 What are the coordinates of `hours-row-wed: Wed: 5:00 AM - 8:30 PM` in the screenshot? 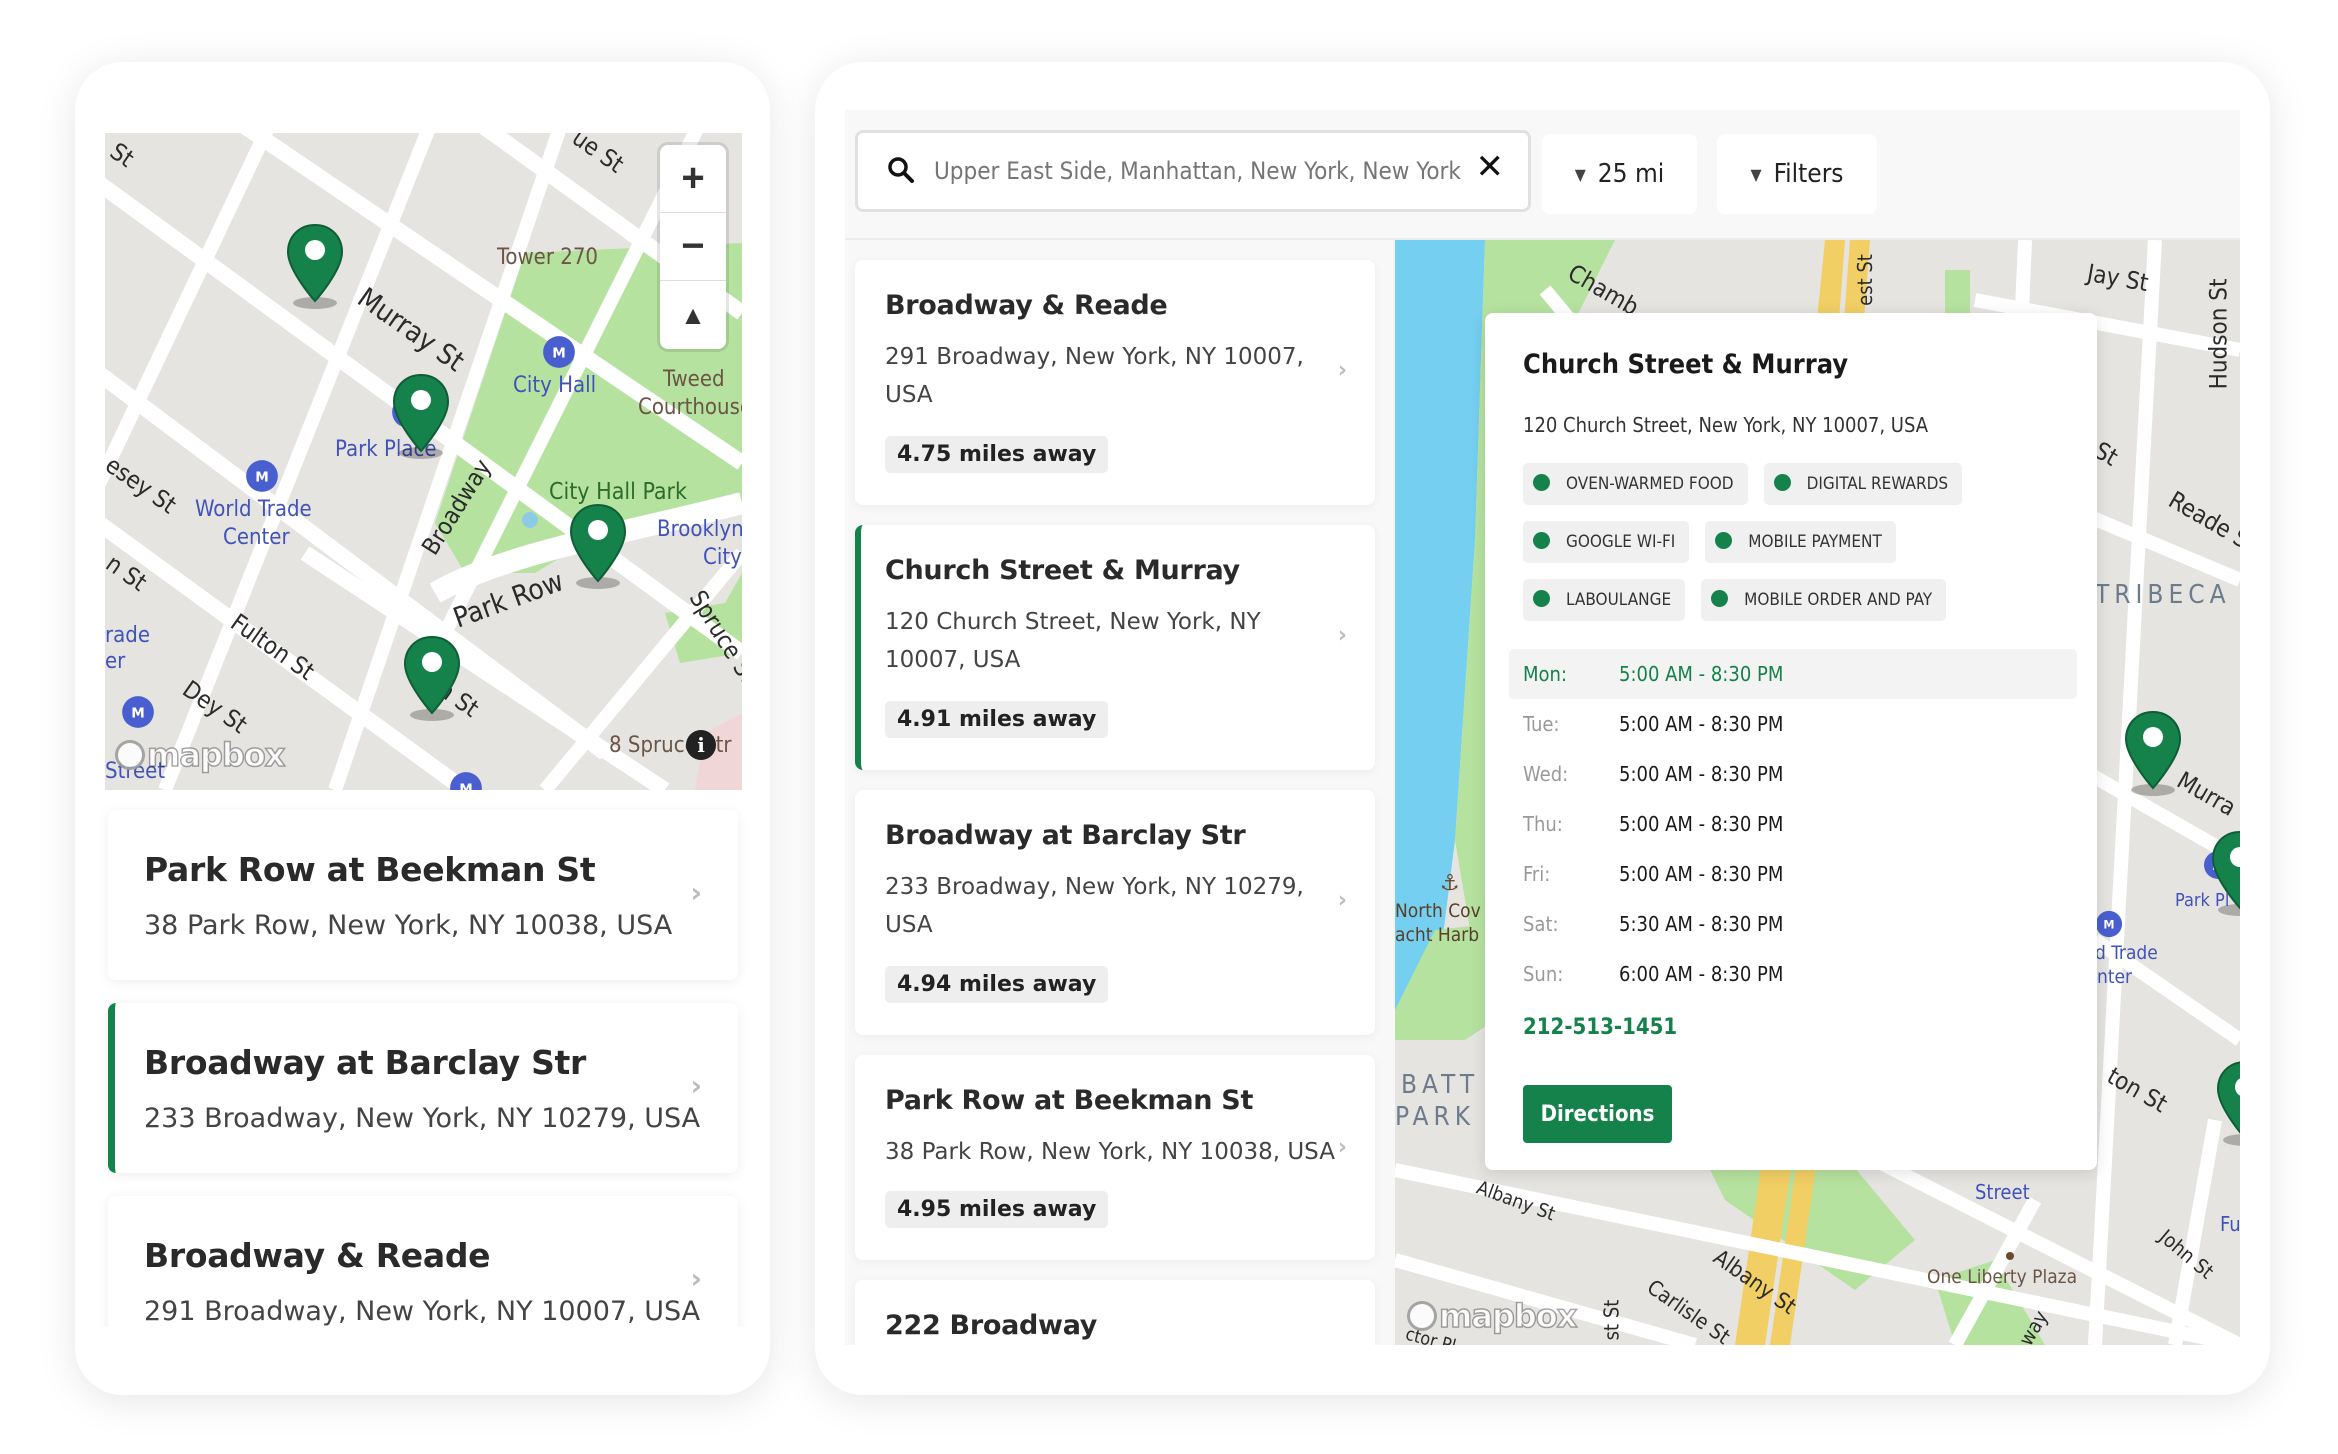 It's located at (1793, 774).